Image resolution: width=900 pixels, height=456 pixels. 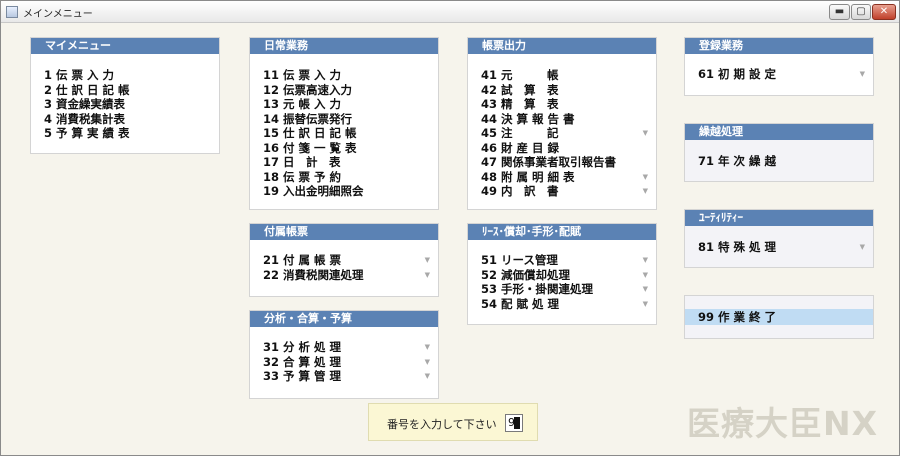 I want to click on menu-item-54: 54 配 賦 処 理 ▼, so click(x=562, y=304).